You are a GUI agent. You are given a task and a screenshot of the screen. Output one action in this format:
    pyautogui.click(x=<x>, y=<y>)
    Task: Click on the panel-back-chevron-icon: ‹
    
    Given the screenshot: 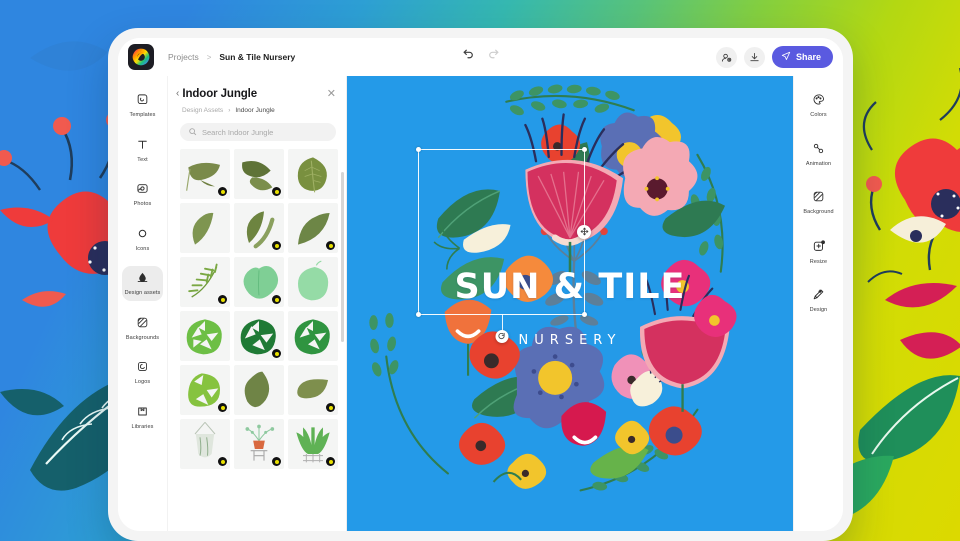 What is the action you would take?
    pyautogui.click(x=177, y=94)
    